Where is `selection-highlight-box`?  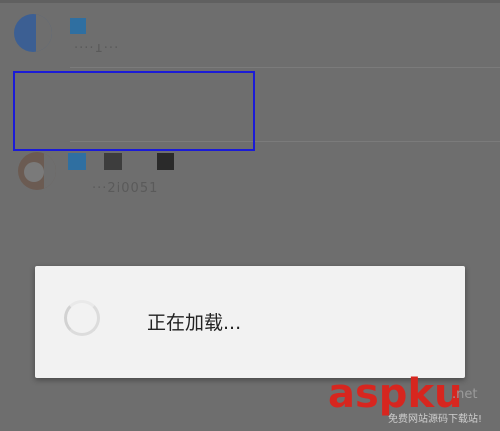
selection-highlight-box is located at coordinates (134, 111).